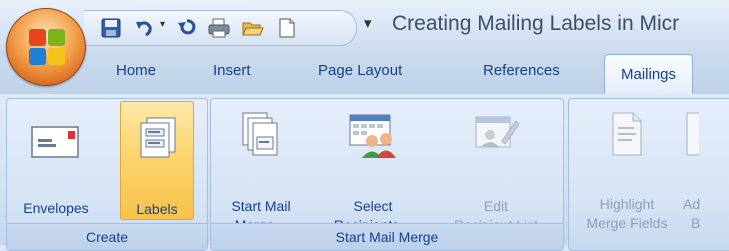 The width and height of the screenshot is (729, 251). I want to click on tab-references: References, so click(521, 70).